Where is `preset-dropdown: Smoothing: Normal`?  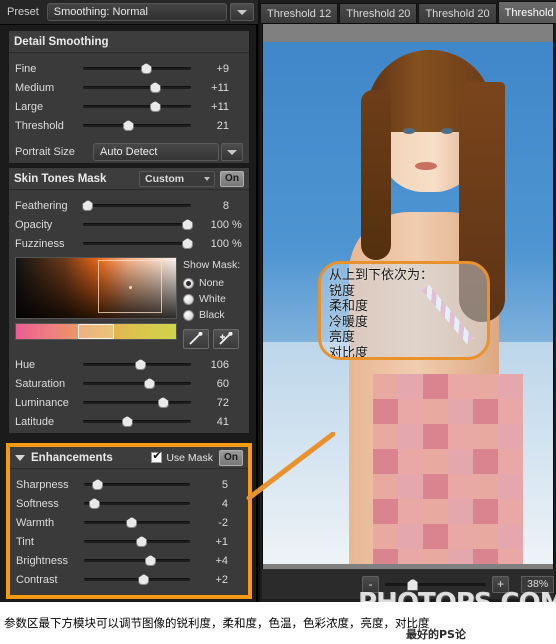 preset-dropdown: Smoothing: Normal is located at coordinates (136, 12).